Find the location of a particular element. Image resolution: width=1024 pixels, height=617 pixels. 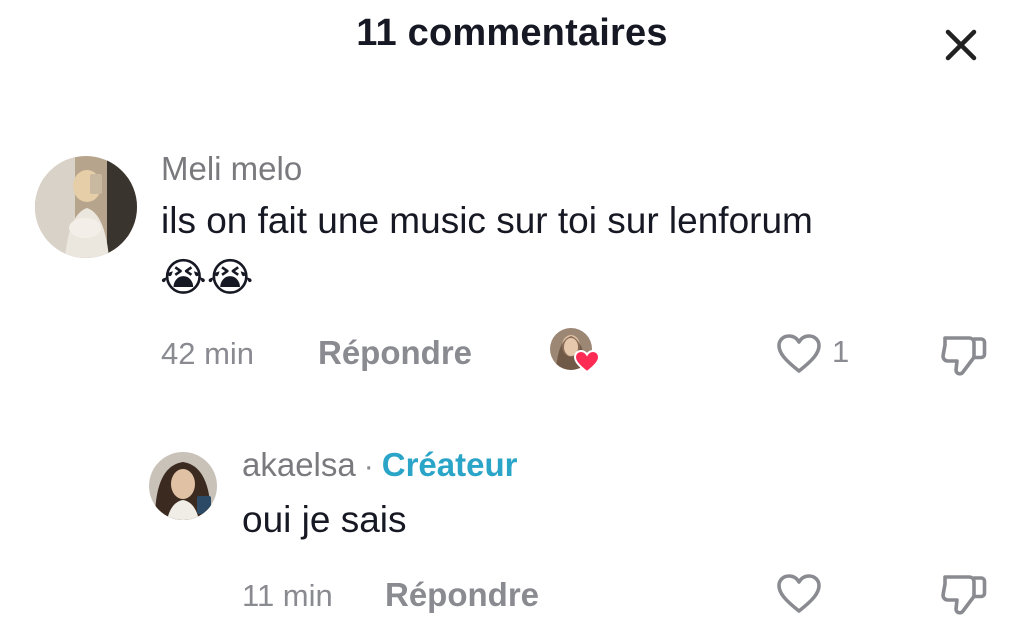

creator-badge: Créateur is located at coordinates (449, 464).